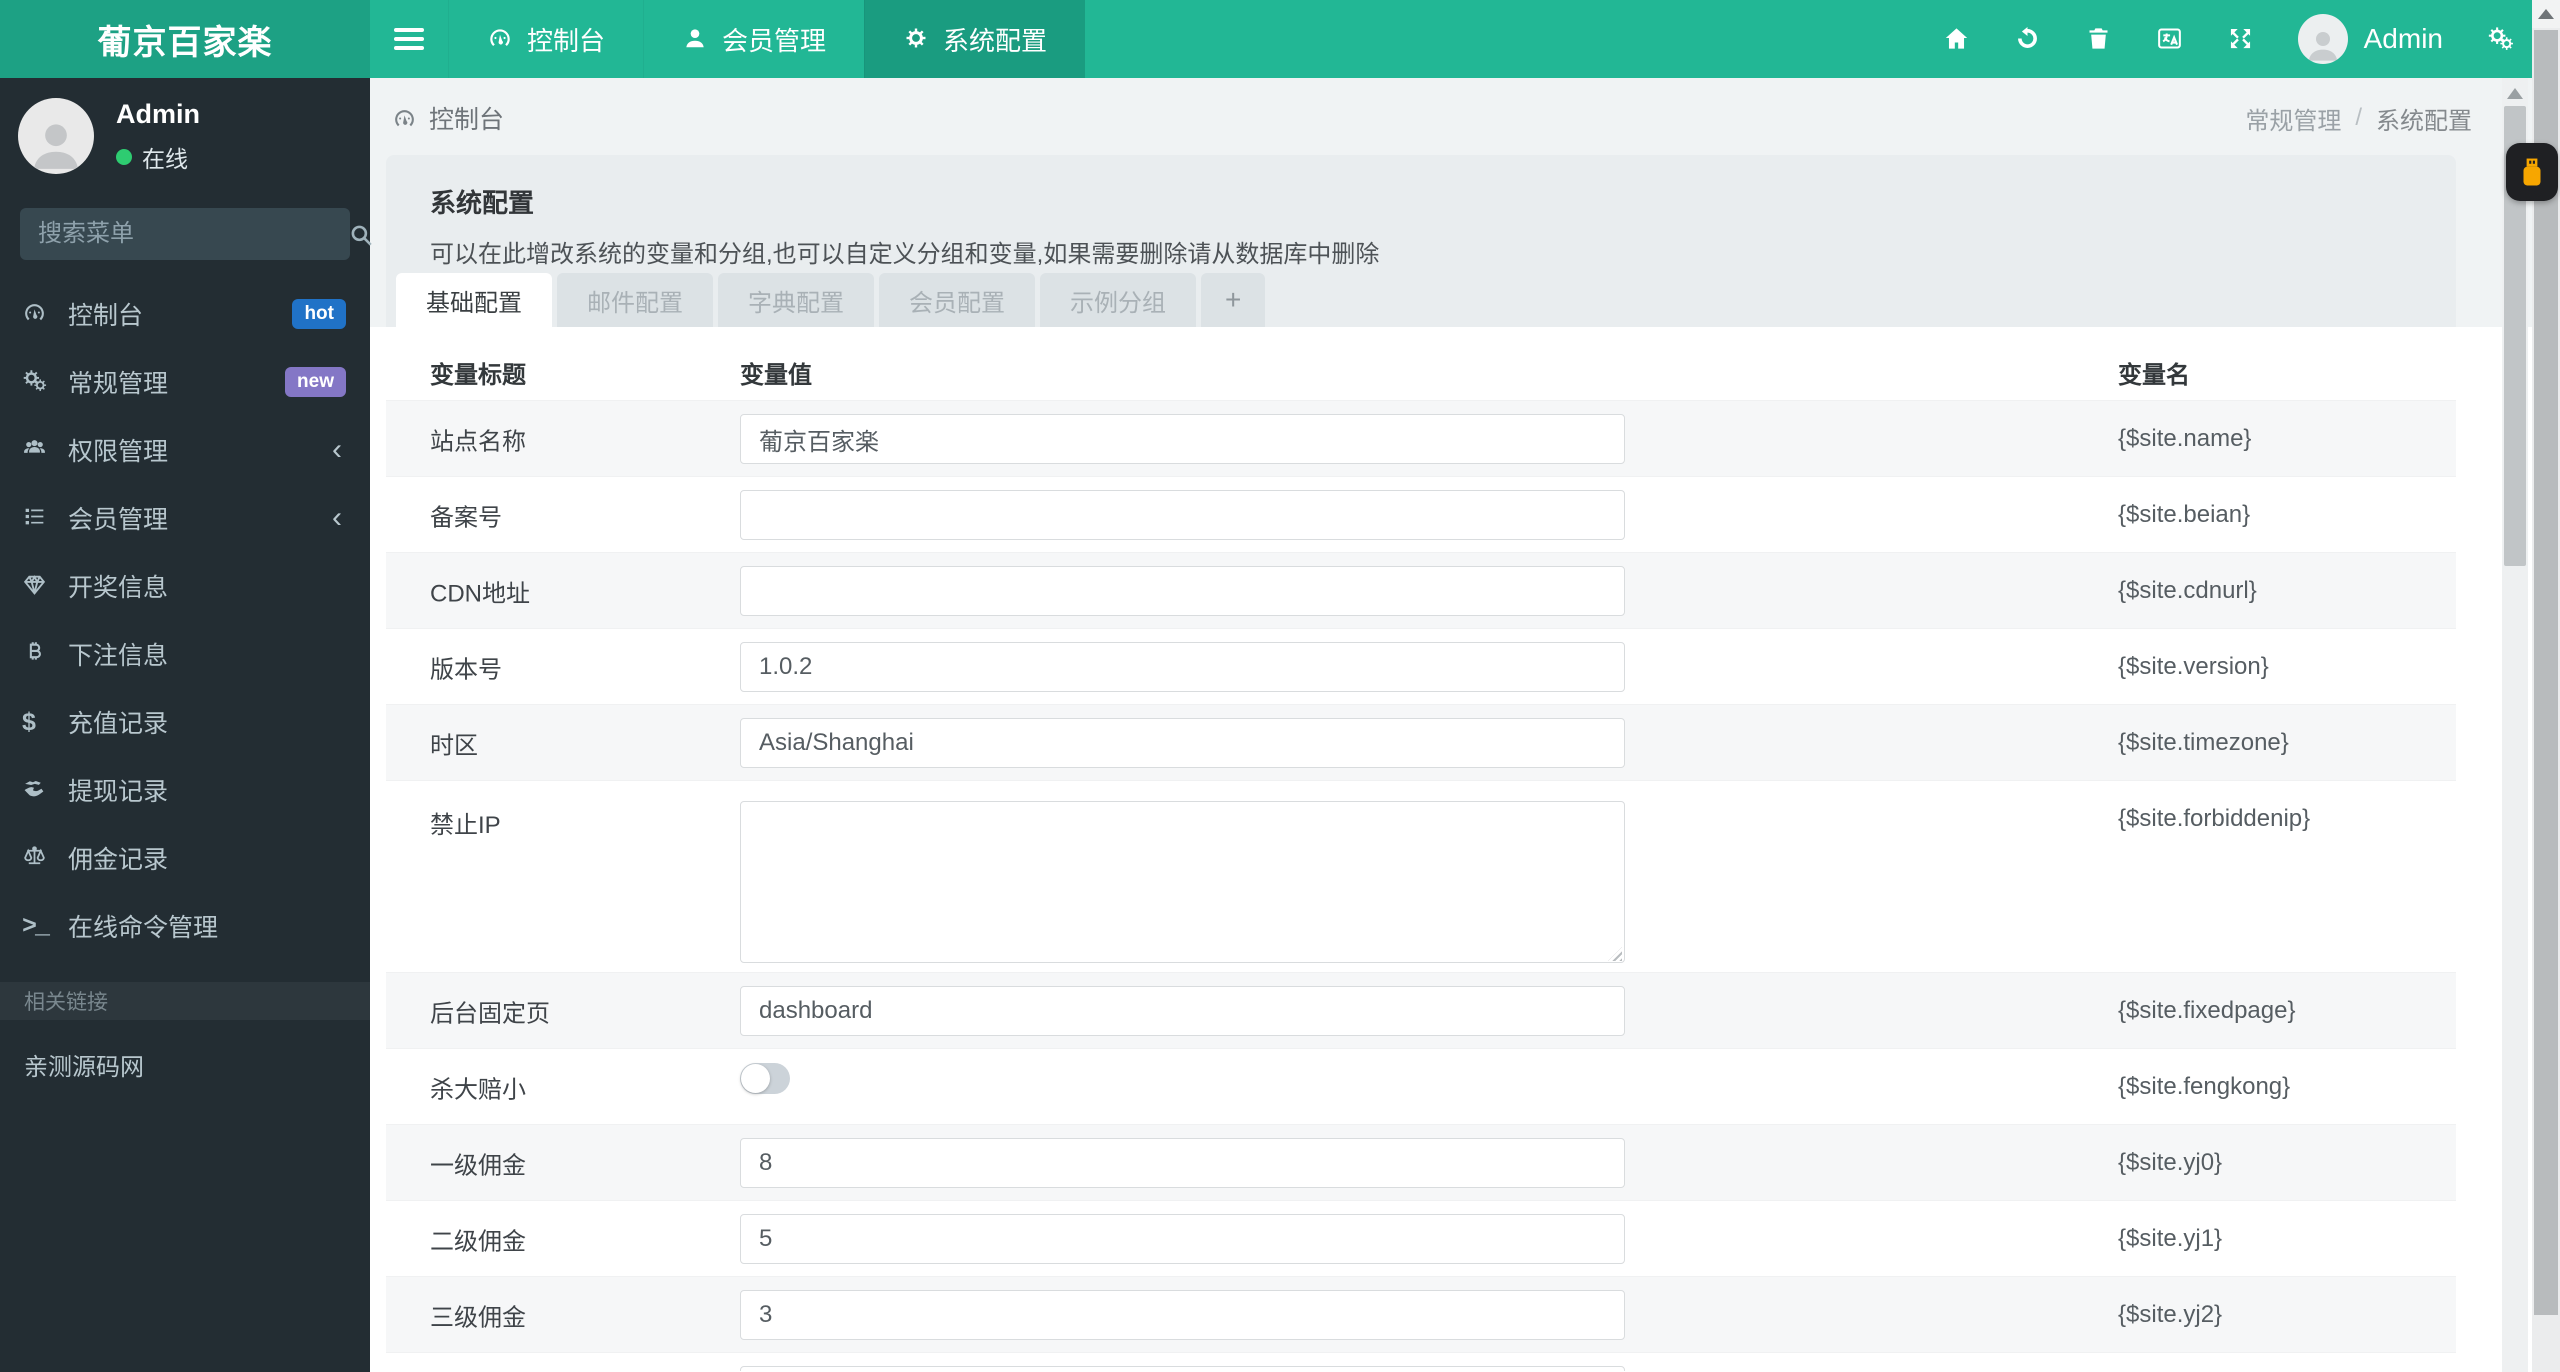 The height and width of the screenshot is (1372, 2560). What do you see at coordinates (2098, 39) in the screenshot?
I see `trash-icon` at bounding box center [2098, 39].